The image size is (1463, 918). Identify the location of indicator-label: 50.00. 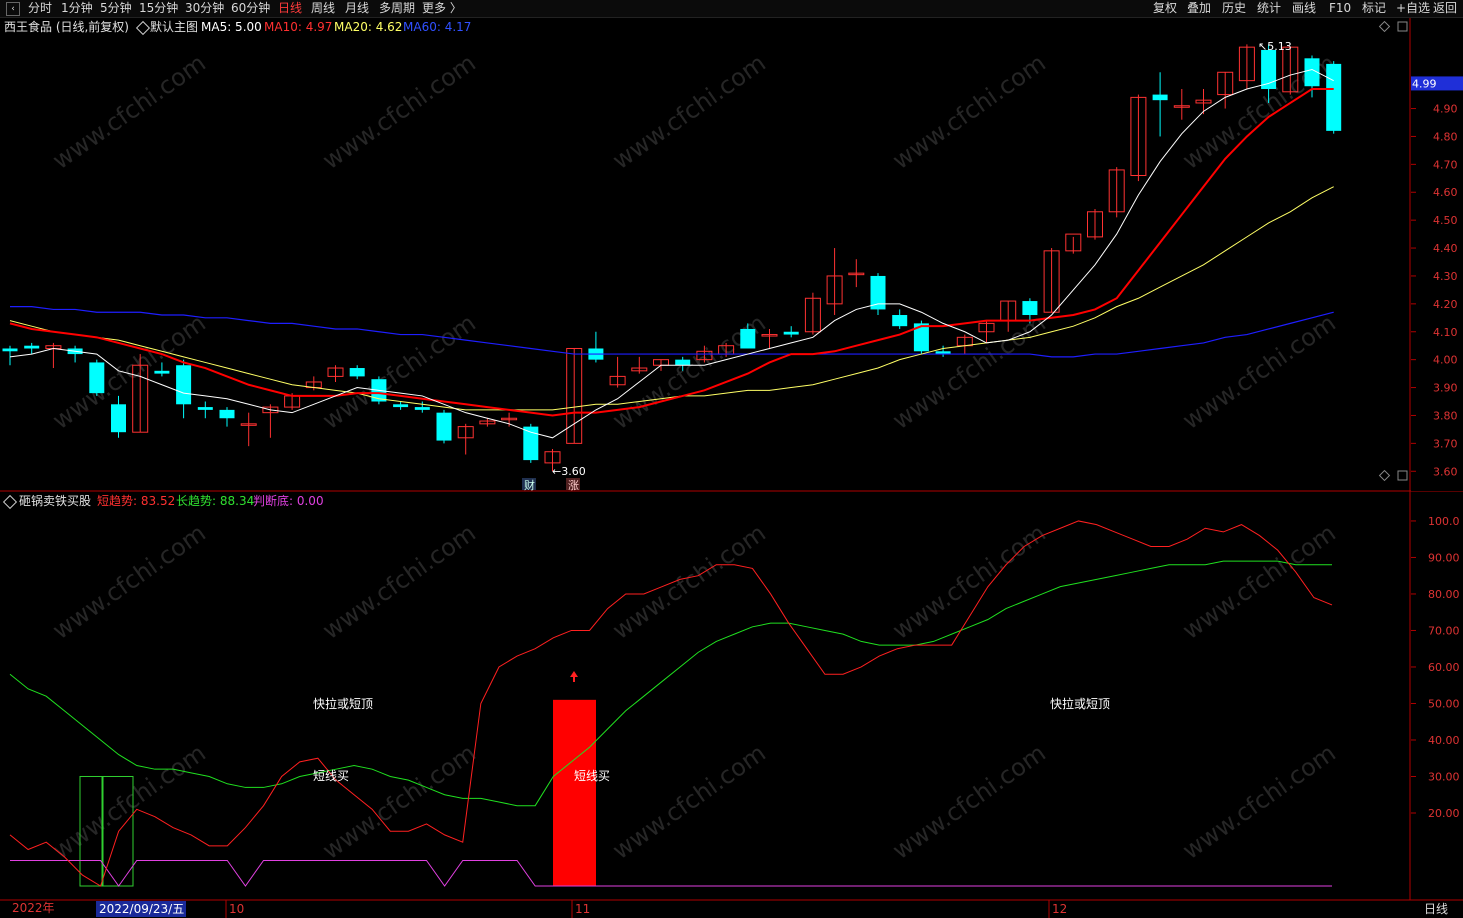
(1444, 703).